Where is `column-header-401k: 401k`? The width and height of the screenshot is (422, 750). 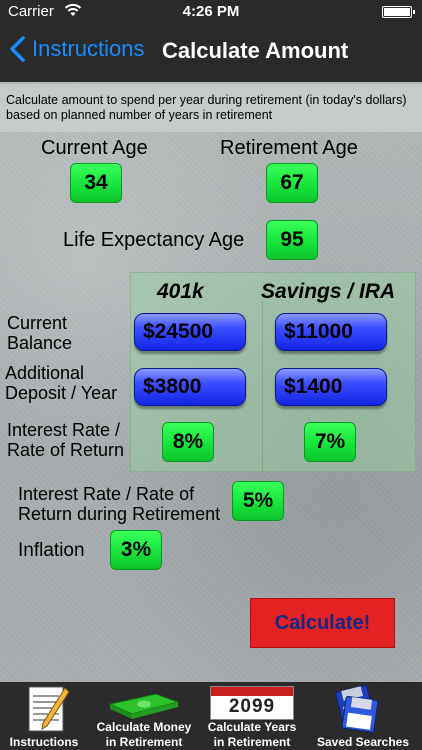
column-header-401k: 401k is located at coordinates (180, 291).